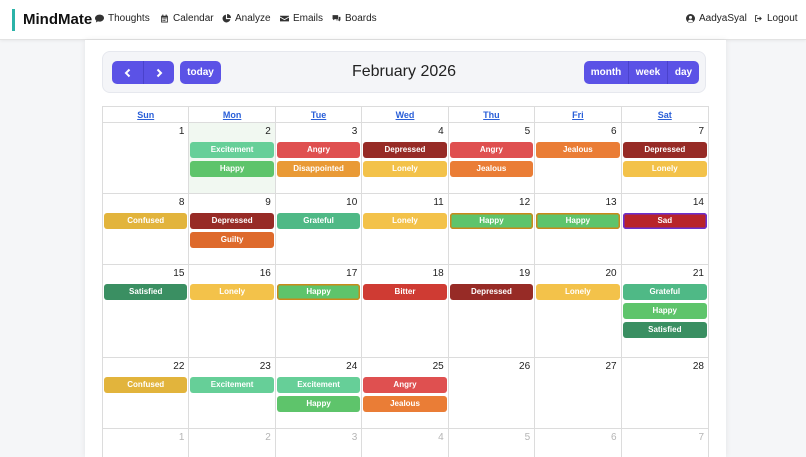  Describe the element at coordinates (404, 367) in the screenshot. I see `day-number: 25` at that location.